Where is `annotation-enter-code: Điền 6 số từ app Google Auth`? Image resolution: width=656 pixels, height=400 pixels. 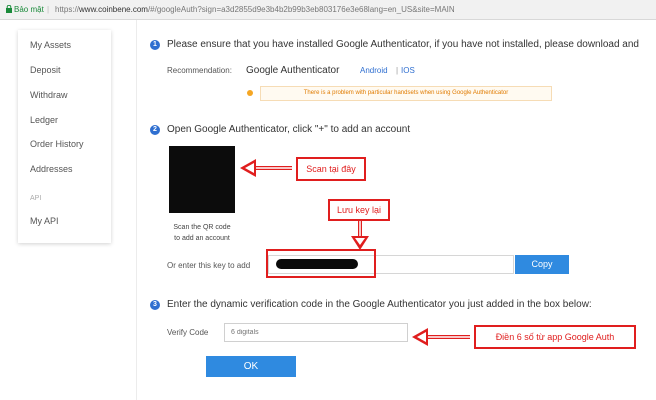 annotation-enter-code: Điền 6 số từ app Google Auth is located at coordinates (555, 337).